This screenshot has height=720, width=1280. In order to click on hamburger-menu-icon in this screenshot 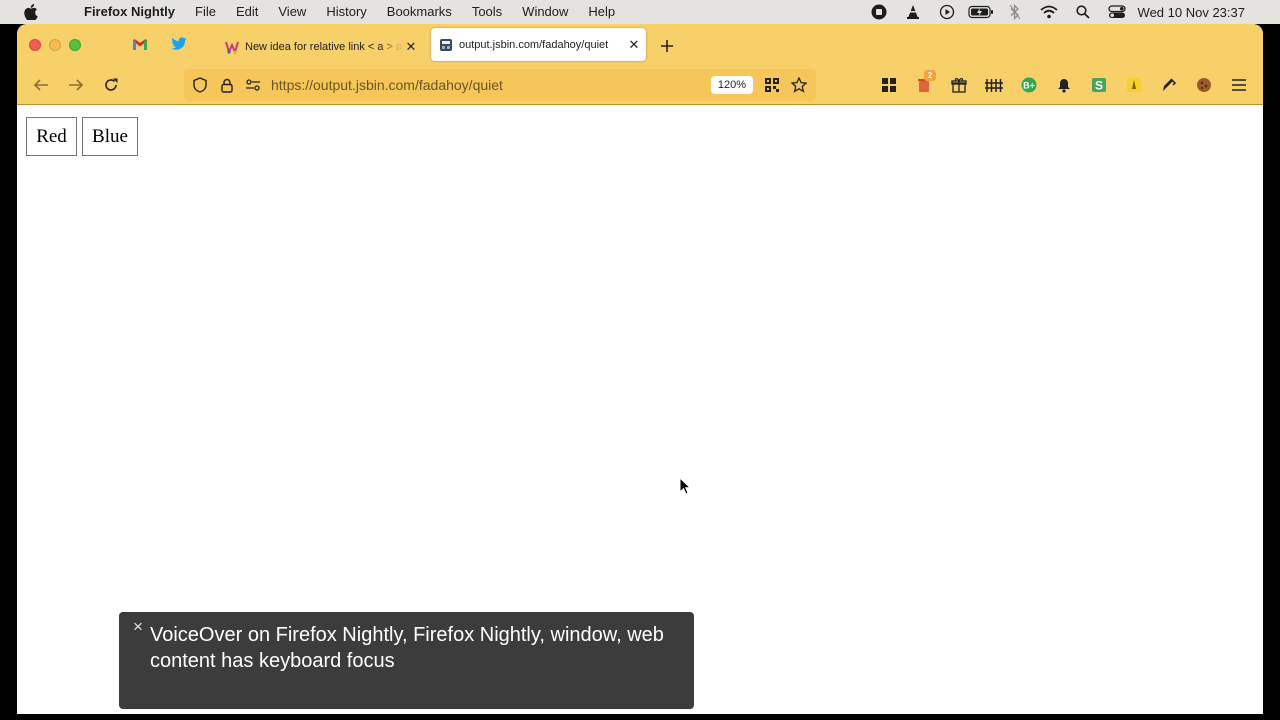, I will do `click(1239, 85)`.